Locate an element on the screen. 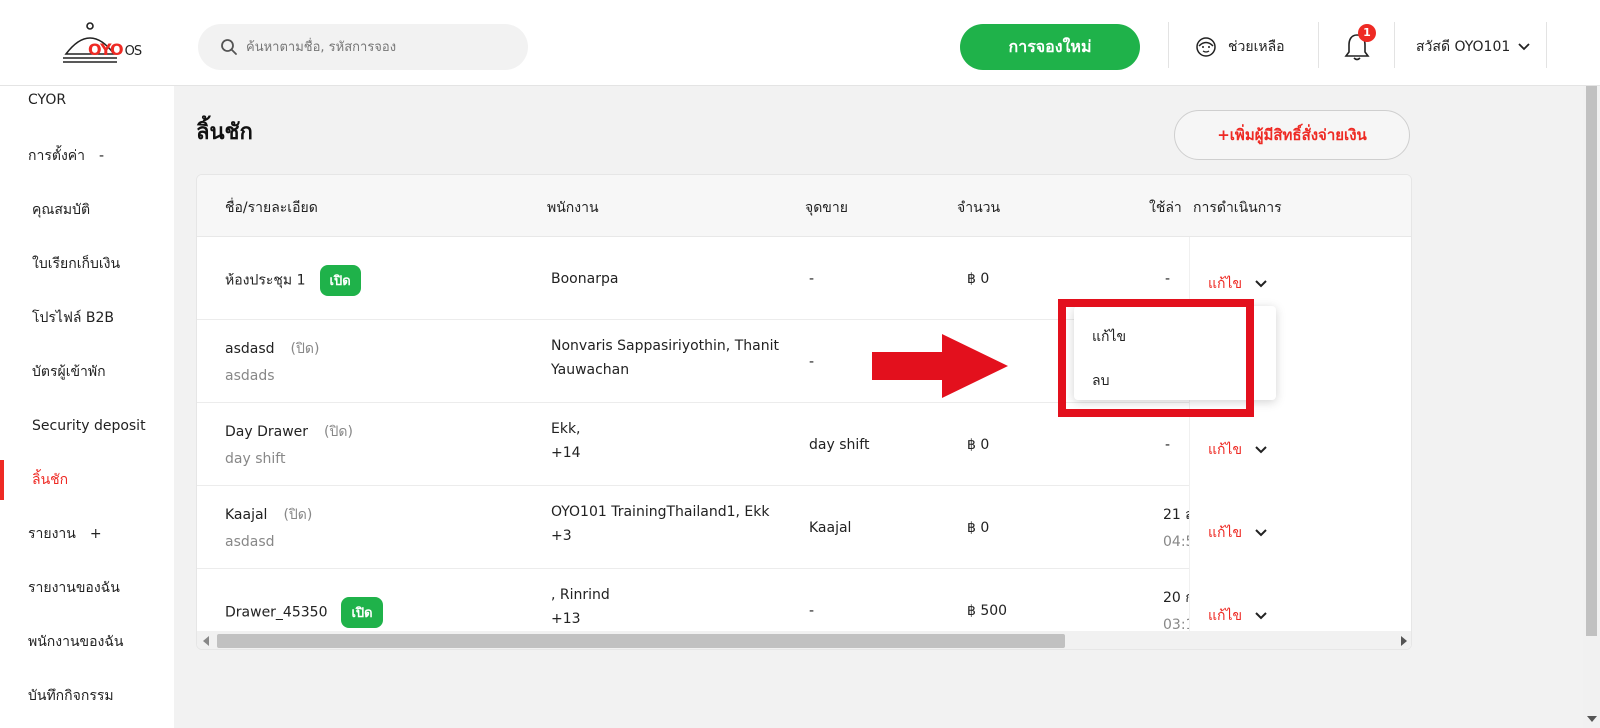 The image size is (1600, 728). sidebar-item-security-deposit: Security deposit is located at coordinates (87, 426).